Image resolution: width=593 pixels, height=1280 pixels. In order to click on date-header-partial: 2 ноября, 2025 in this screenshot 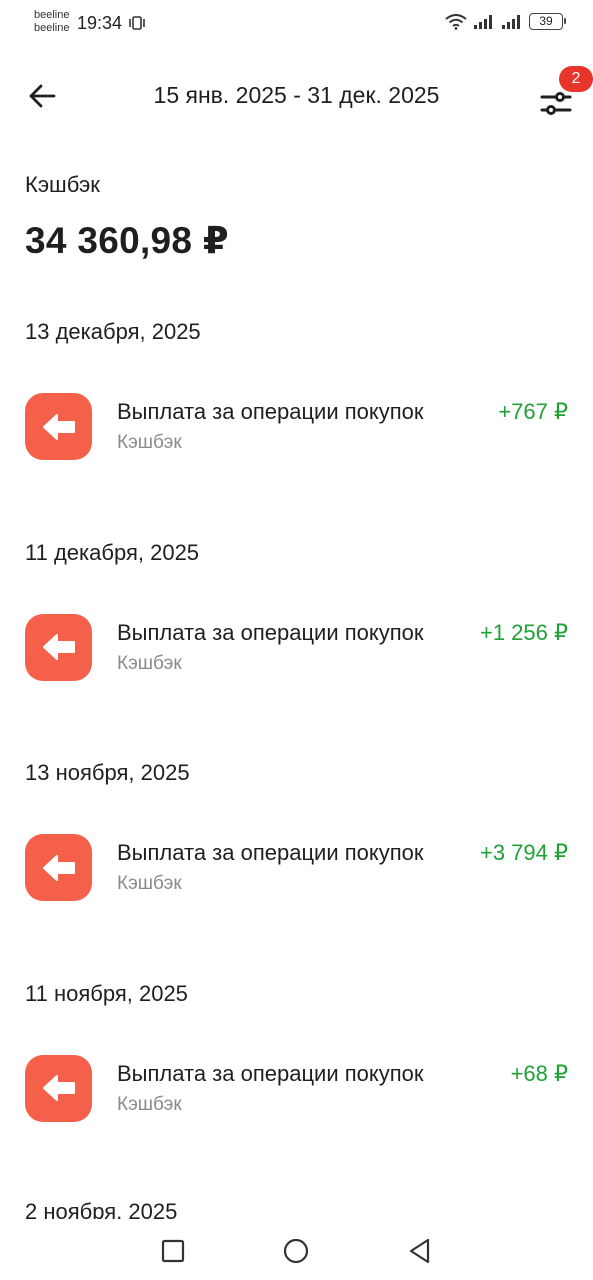, I will do `click(101, 1209)`.